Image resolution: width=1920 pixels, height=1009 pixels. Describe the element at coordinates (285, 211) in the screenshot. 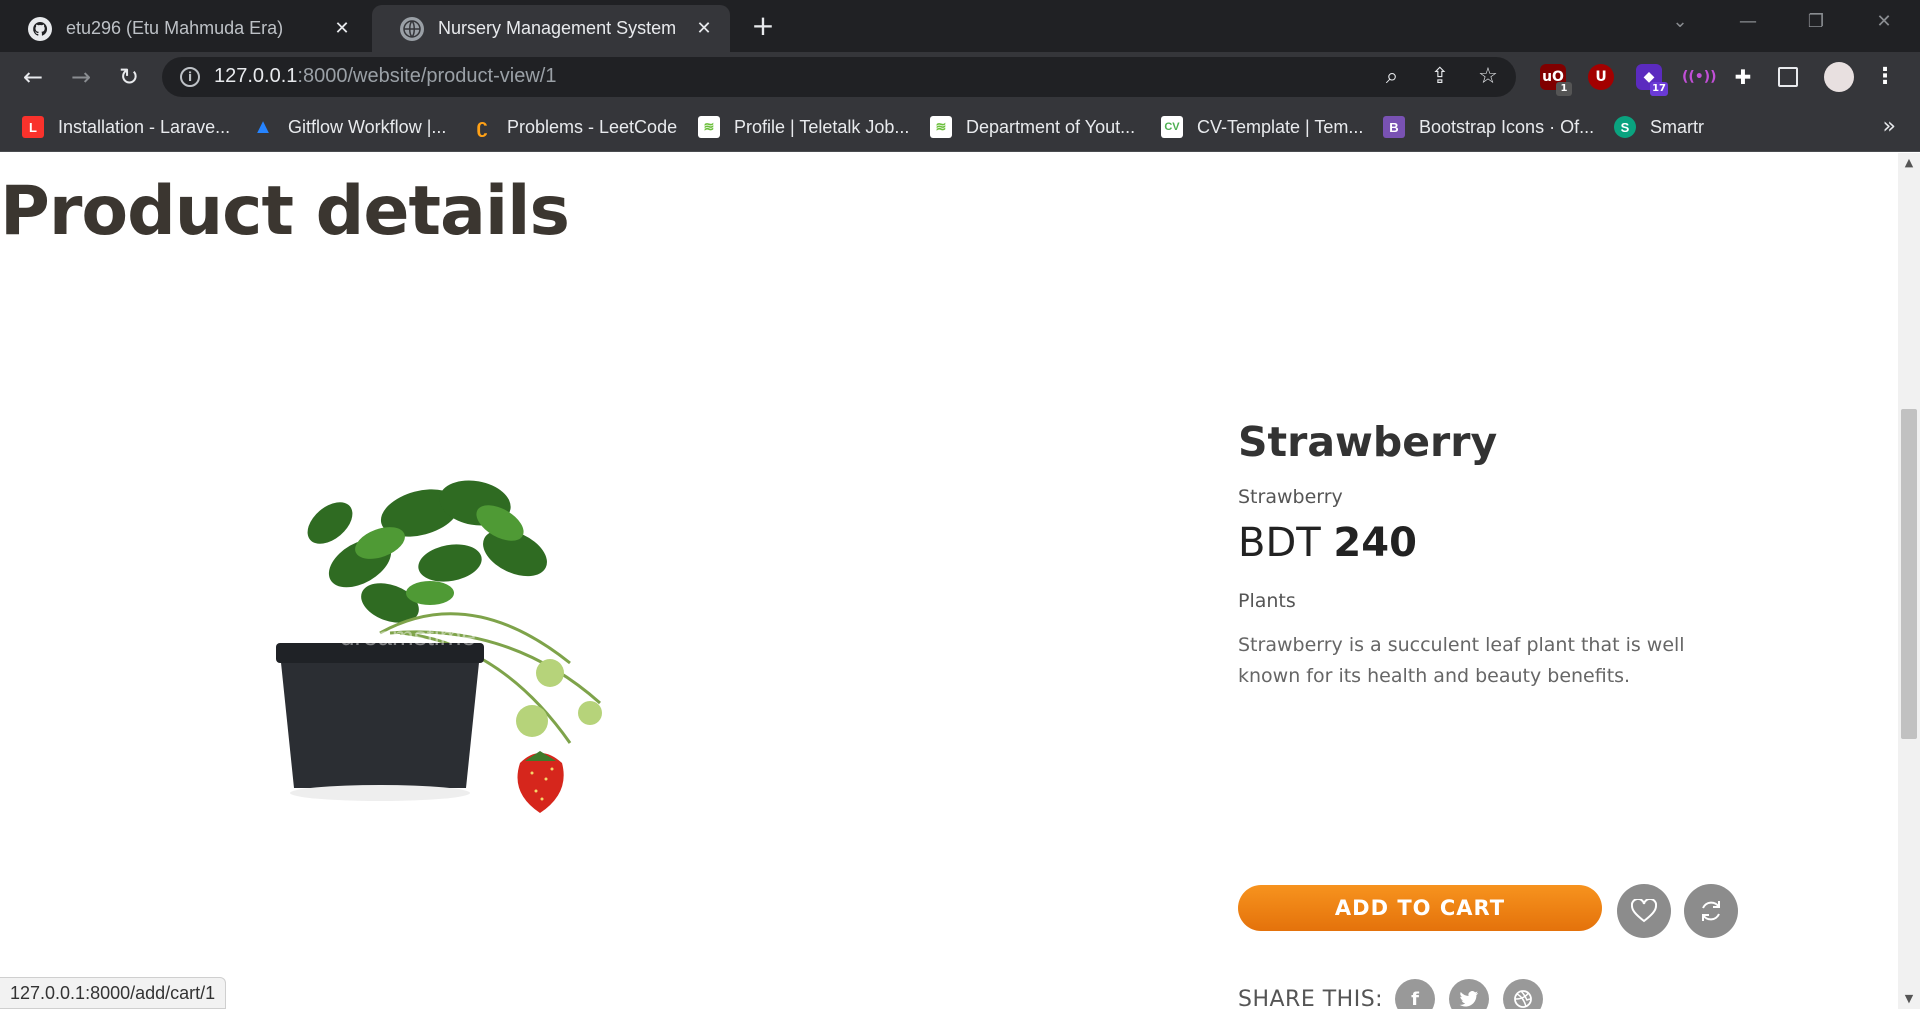

I see `page-title: Product details` at that location.